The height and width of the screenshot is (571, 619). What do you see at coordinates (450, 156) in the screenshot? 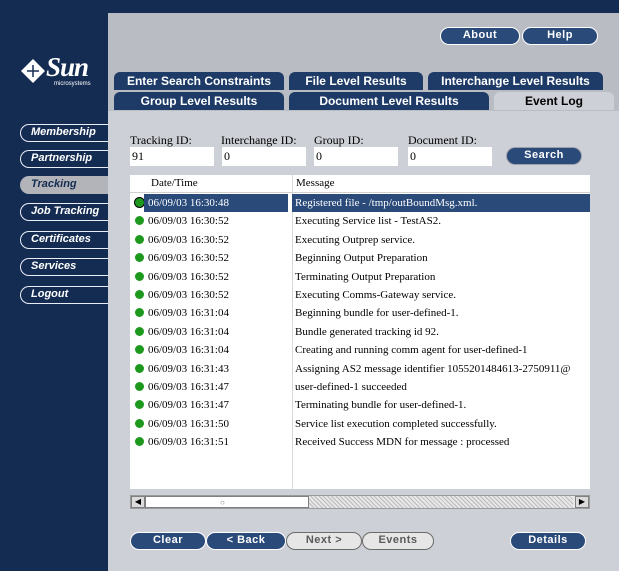
I see `document-id-input: 0` at bounding box center [450, 156].